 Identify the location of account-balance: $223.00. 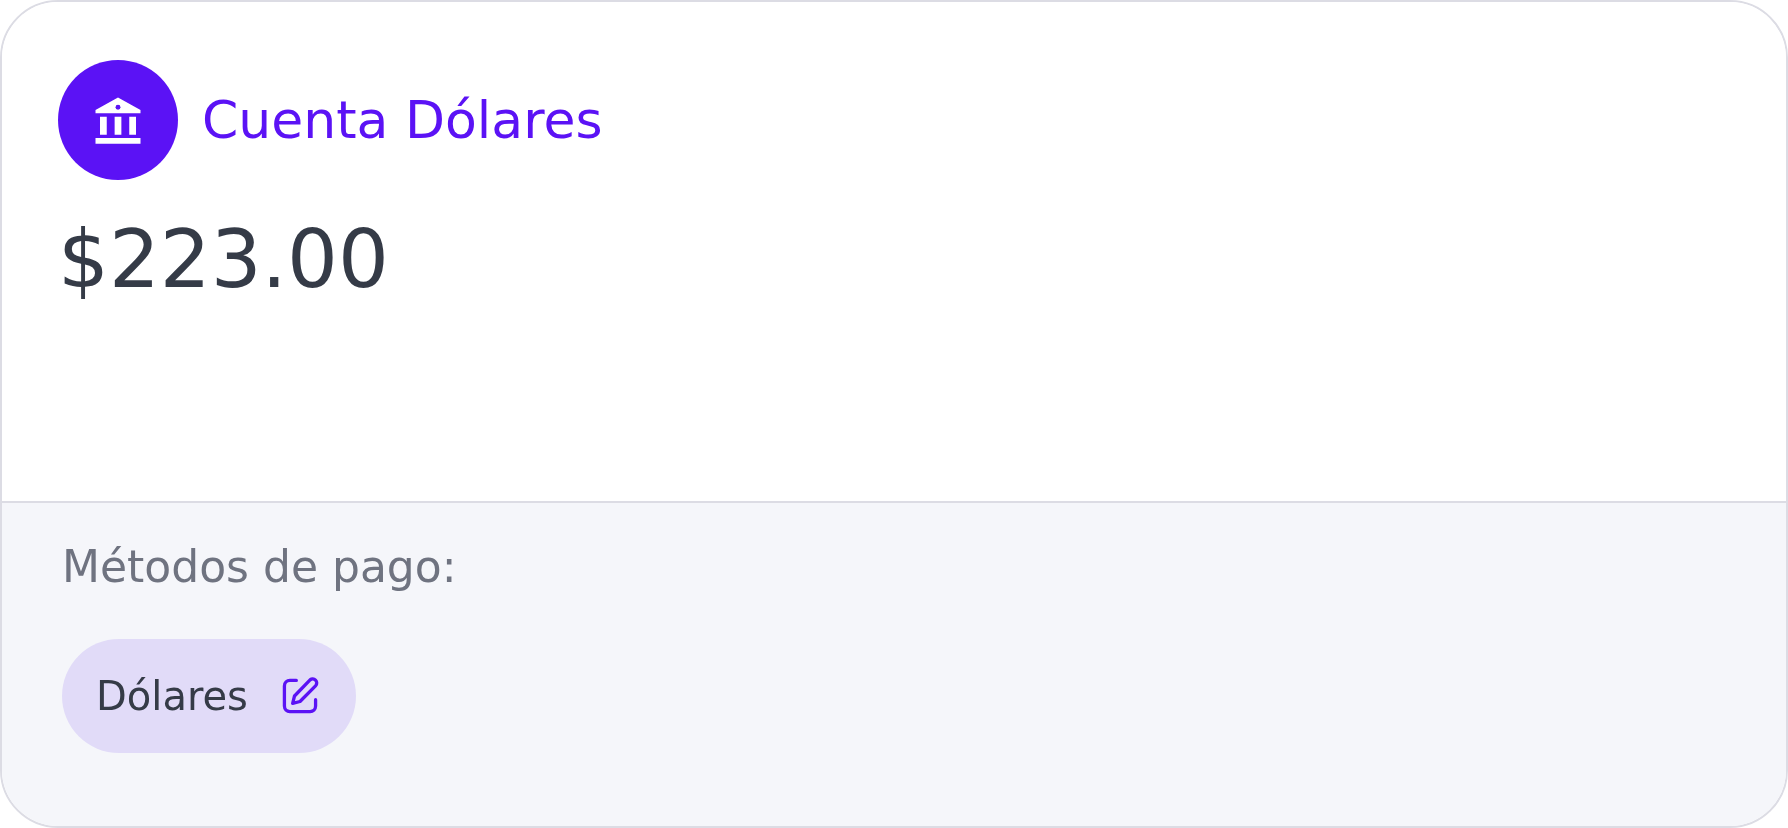
(224, 260).